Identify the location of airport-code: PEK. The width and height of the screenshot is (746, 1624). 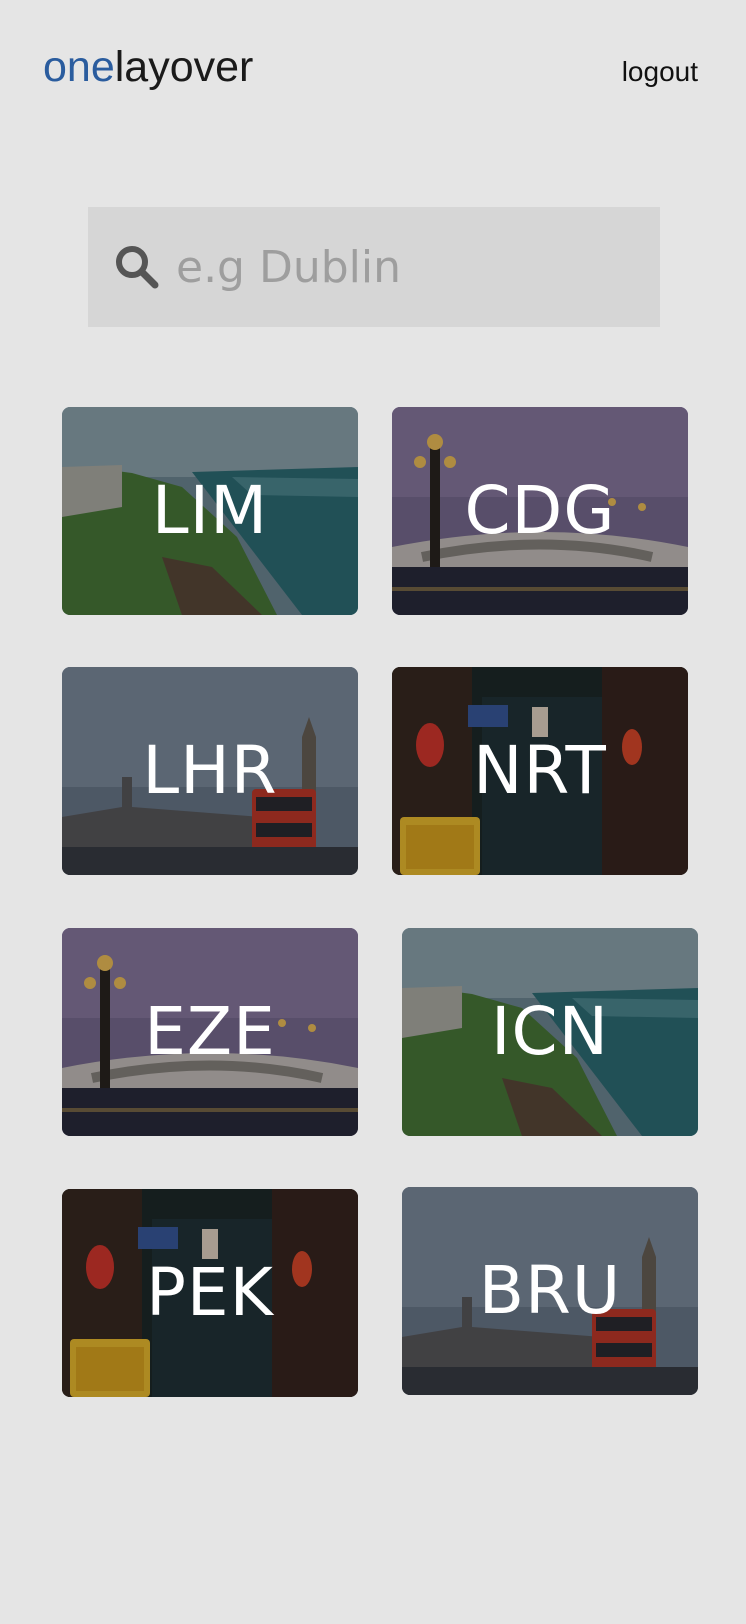
(210, 1292).